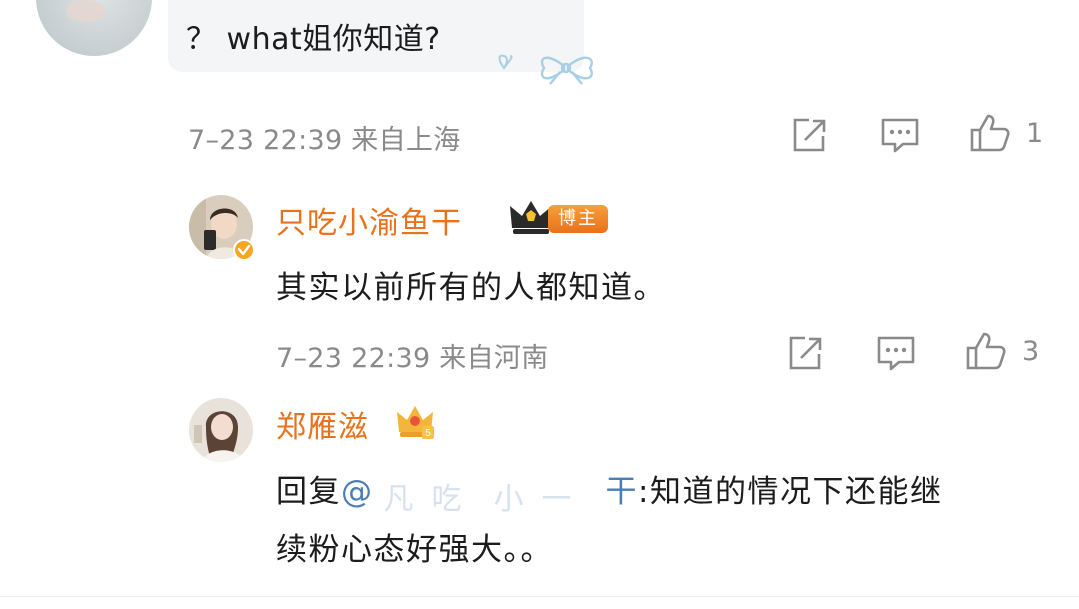 The height and width of the screenshot is (609, 1079). Describe the element at coordinates (357, 492) in the screenshot. I see `mention-at: @` at that location.